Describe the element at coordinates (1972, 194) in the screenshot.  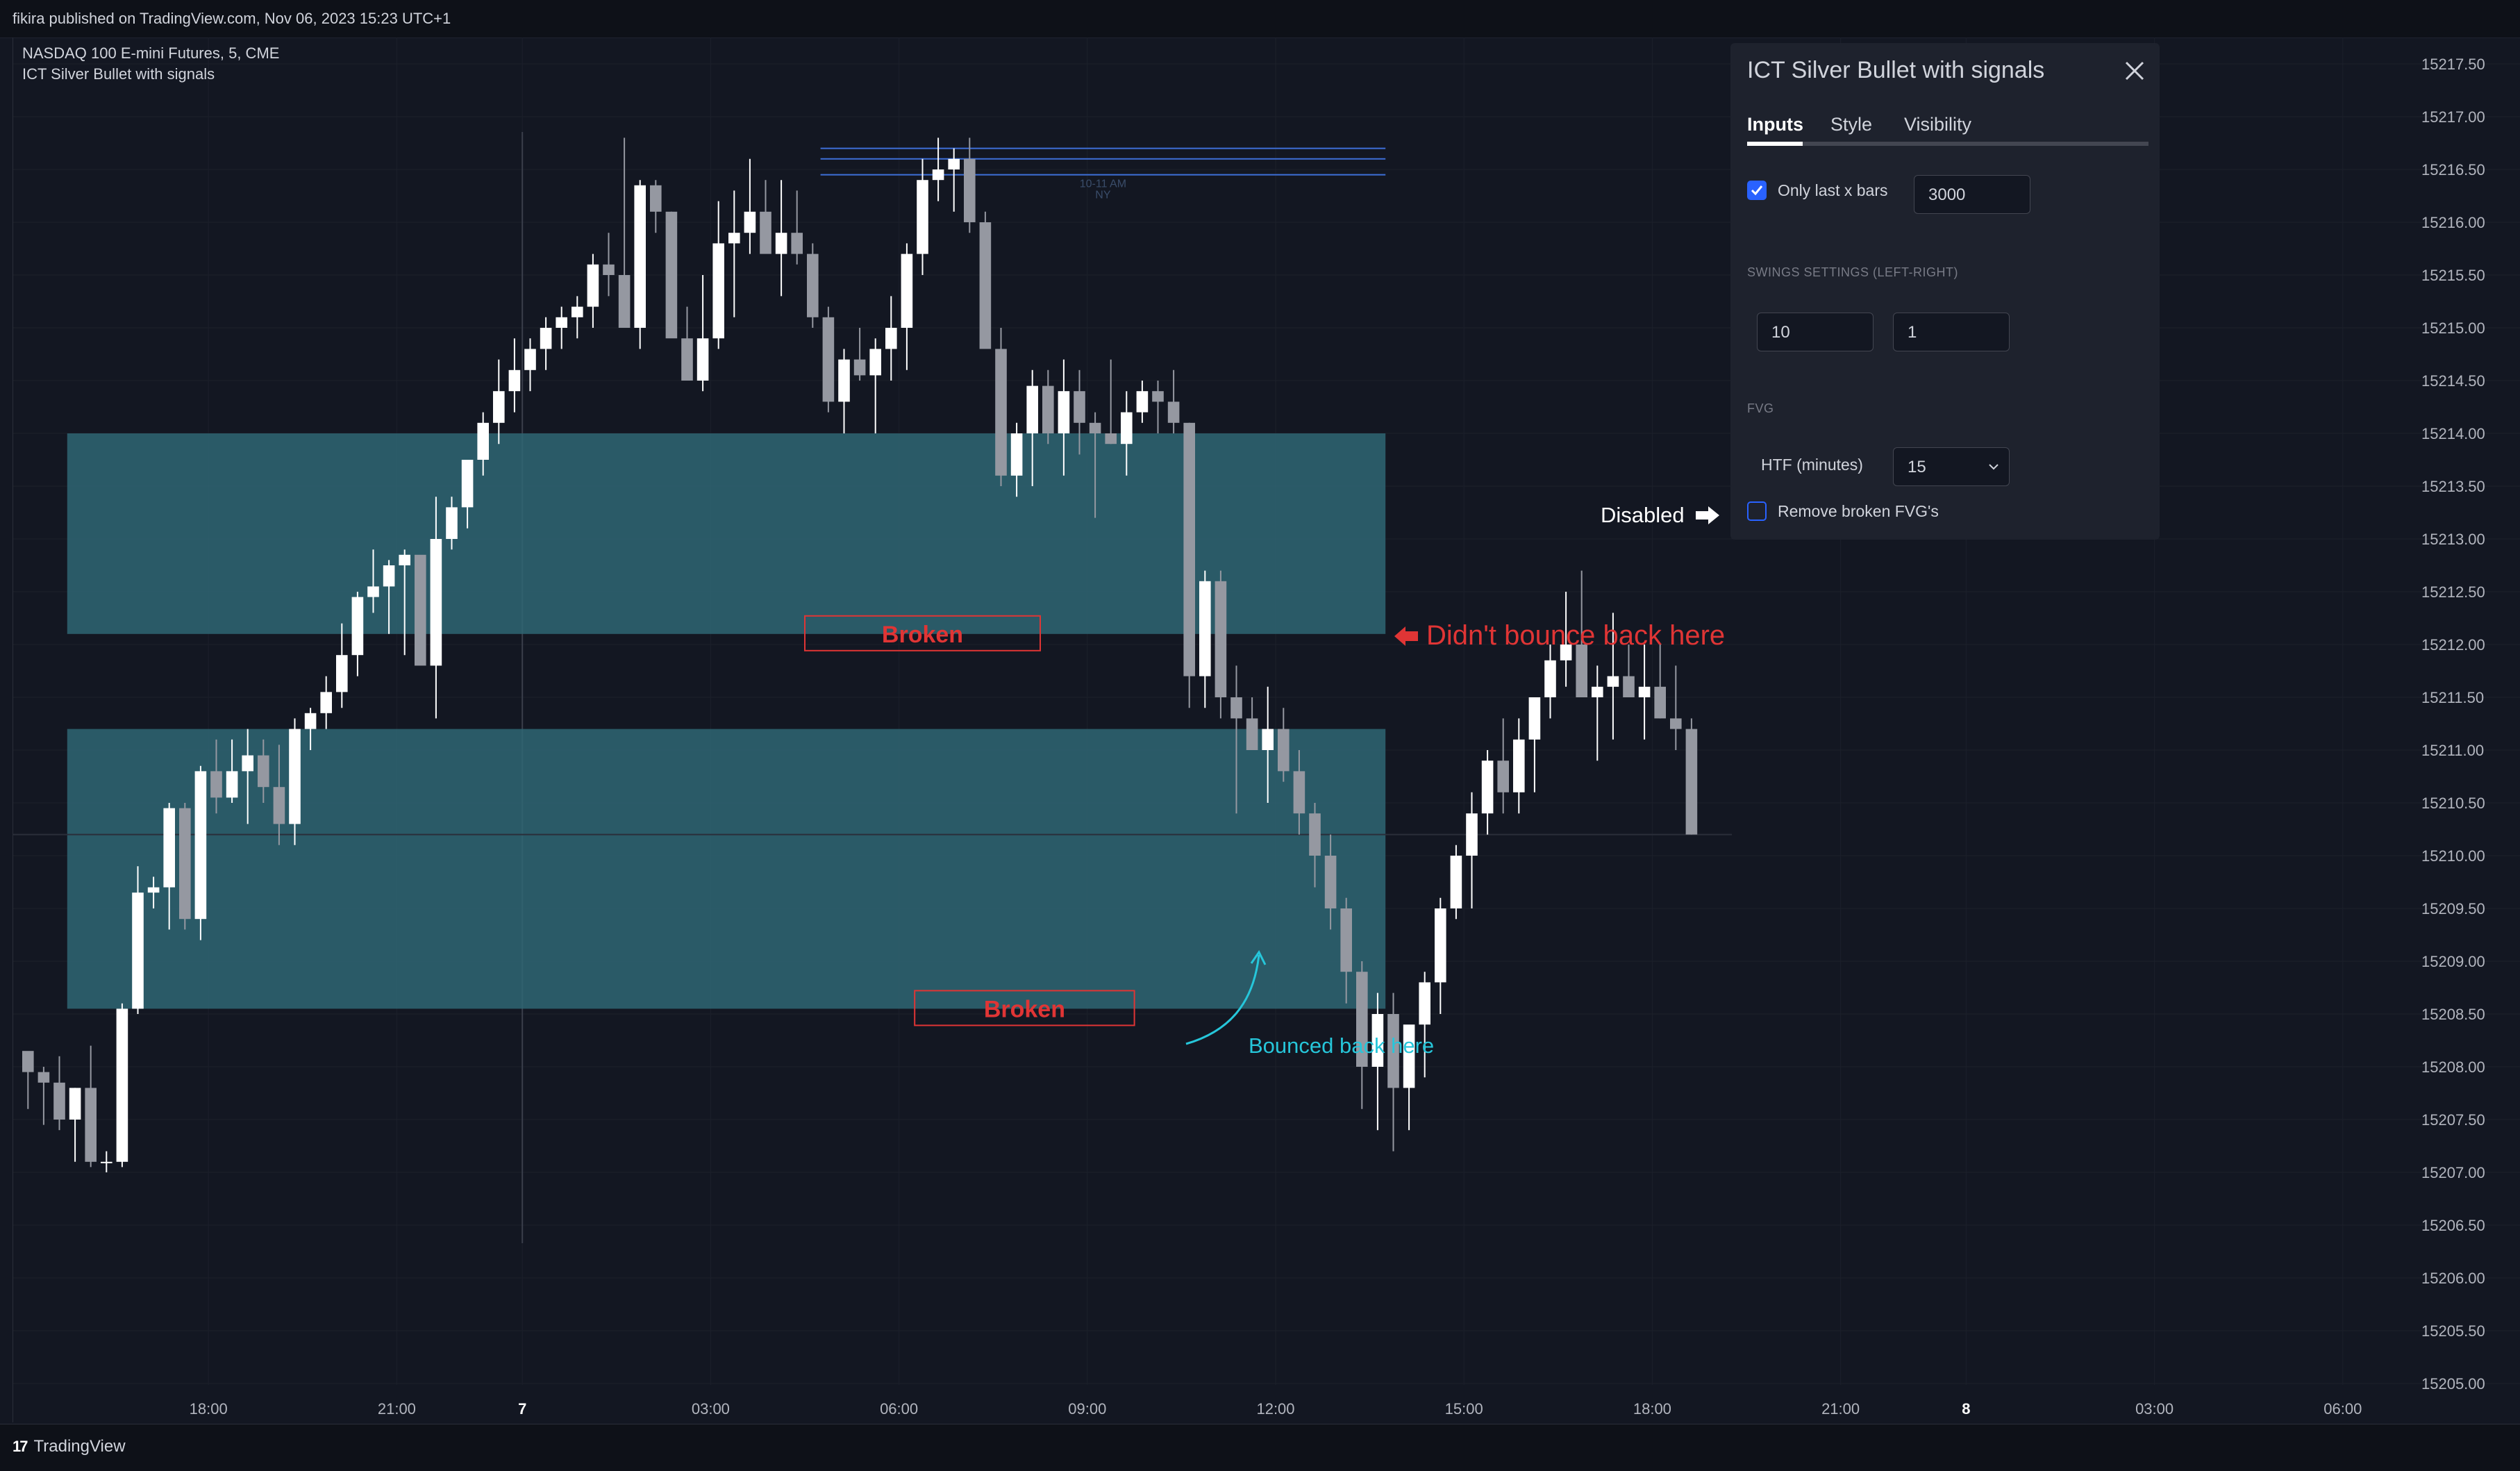
I see `only-last-bars-input: 3000` at that location.